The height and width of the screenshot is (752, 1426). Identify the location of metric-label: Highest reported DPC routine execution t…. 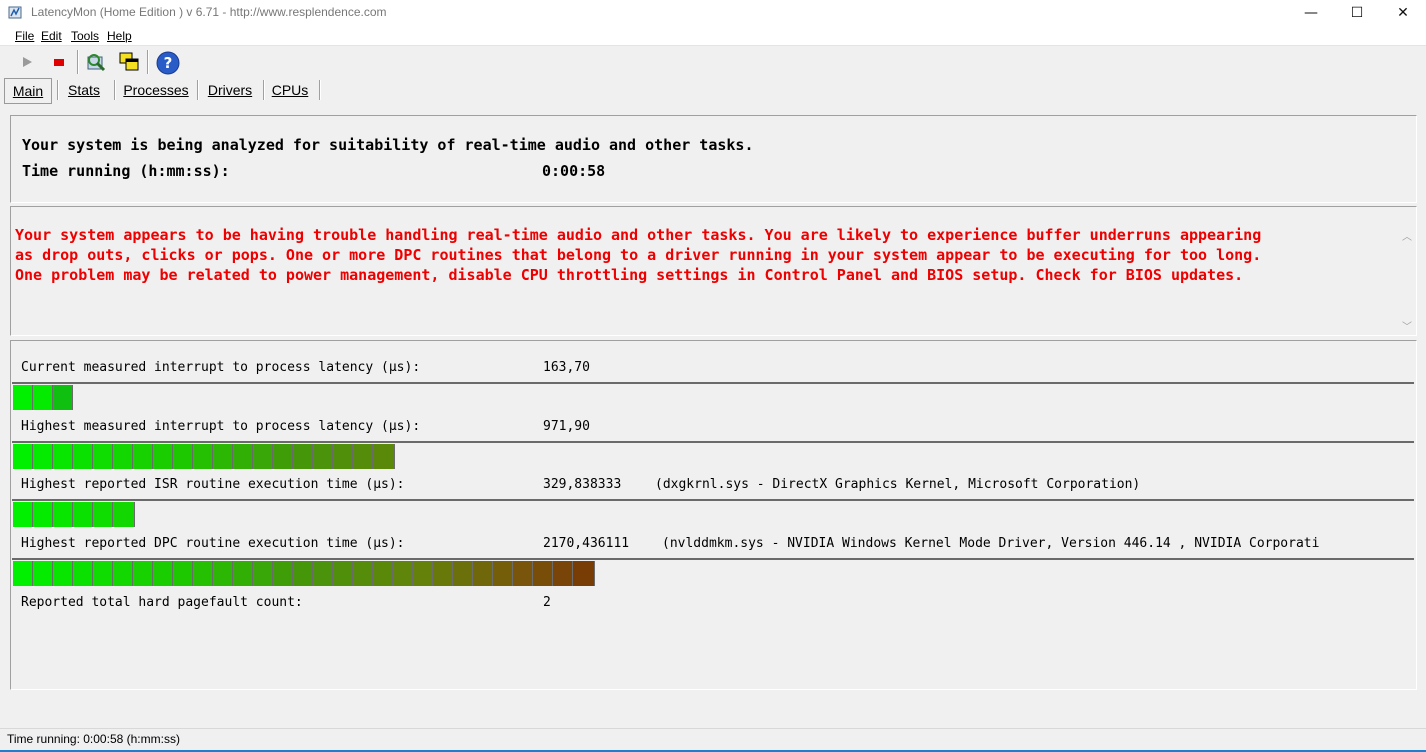
(213, 543).